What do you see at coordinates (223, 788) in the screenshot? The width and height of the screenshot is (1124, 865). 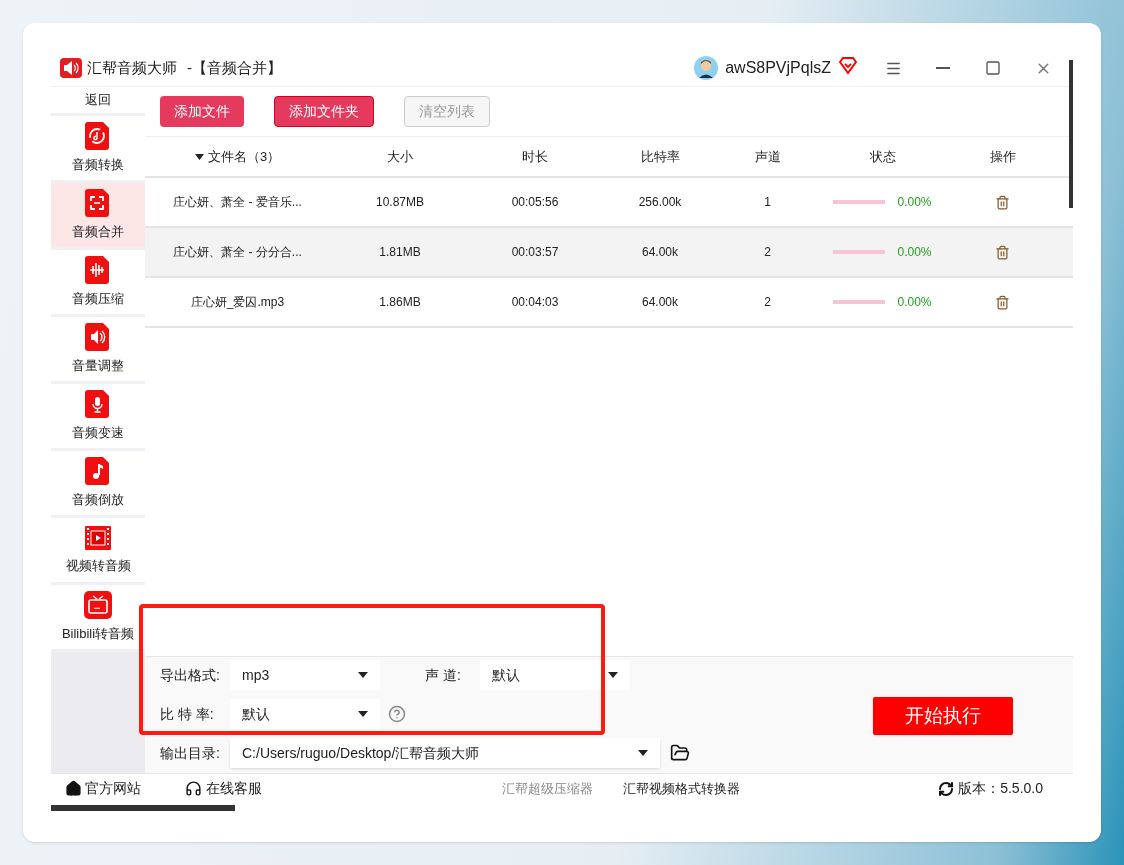 I see `support-link: 在线客服` at bounding box center [223, 788].